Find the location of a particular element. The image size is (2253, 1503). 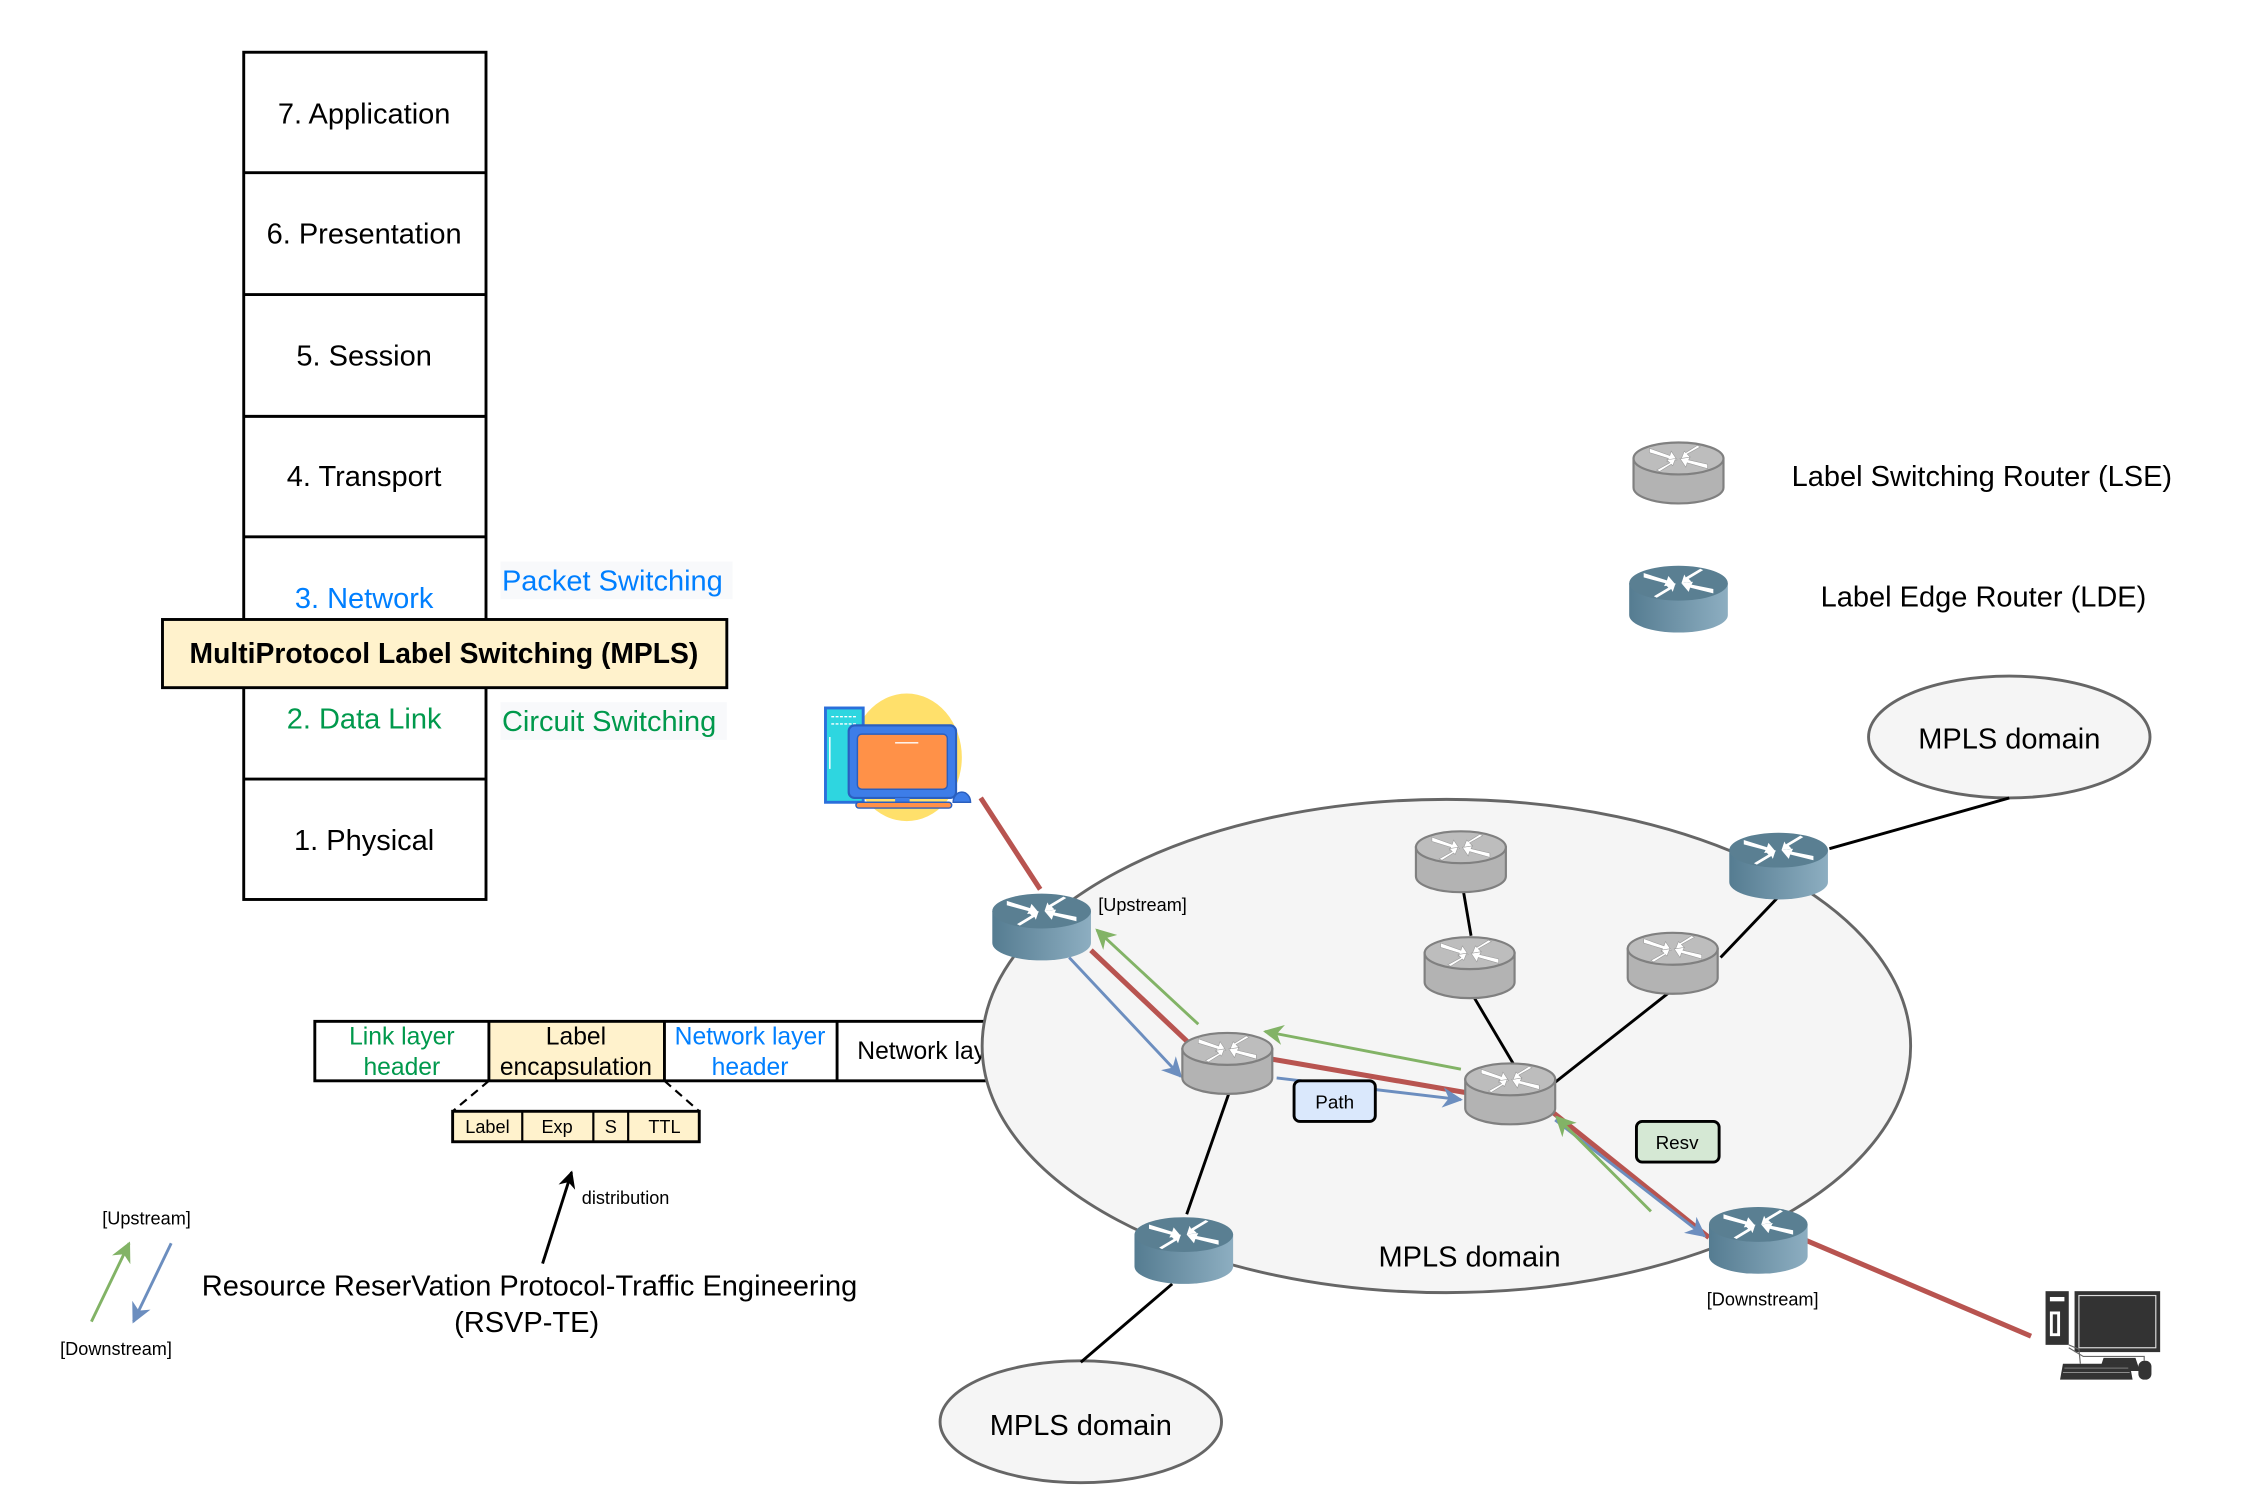

ler-upstream-router is located at coordinates (1041, 927).